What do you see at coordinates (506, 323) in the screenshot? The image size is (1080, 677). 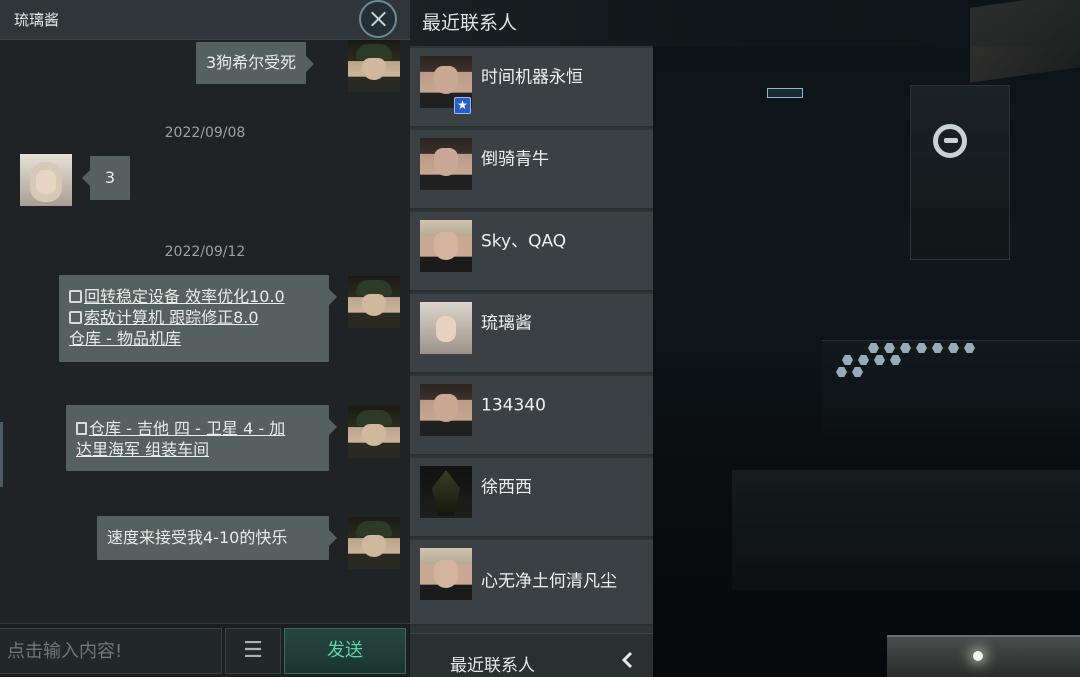 I see `contact-name: 琉璃酱` at bounding box center [506, 323].